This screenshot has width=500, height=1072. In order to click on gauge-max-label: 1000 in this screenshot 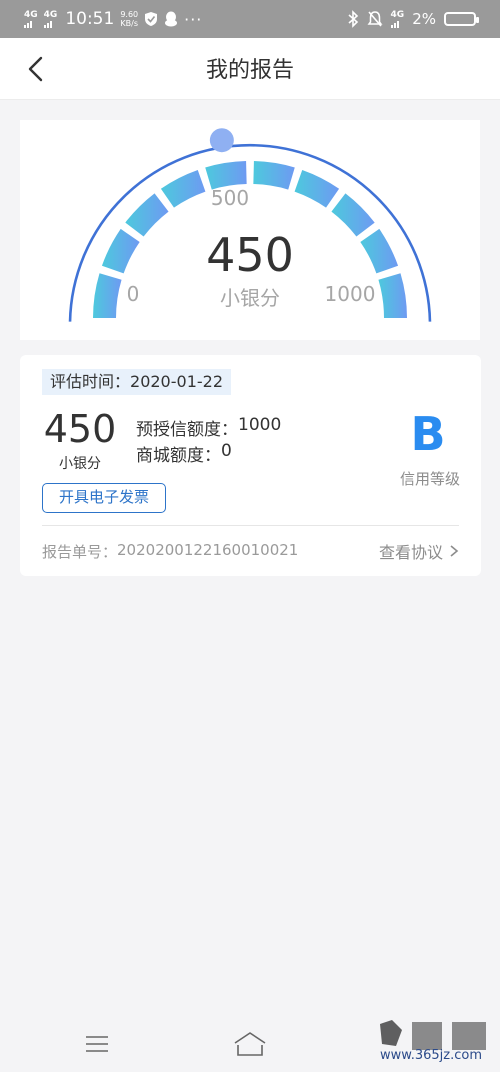, I will do `click(350, 294)`.